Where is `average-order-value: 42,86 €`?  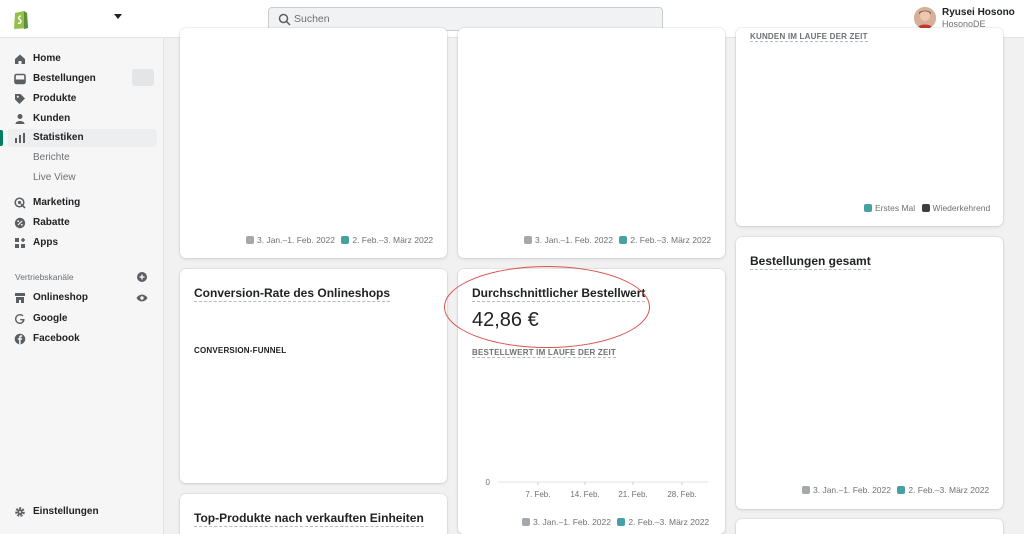
average-order-value: 42,86 € is located at coordinates (505, 320).